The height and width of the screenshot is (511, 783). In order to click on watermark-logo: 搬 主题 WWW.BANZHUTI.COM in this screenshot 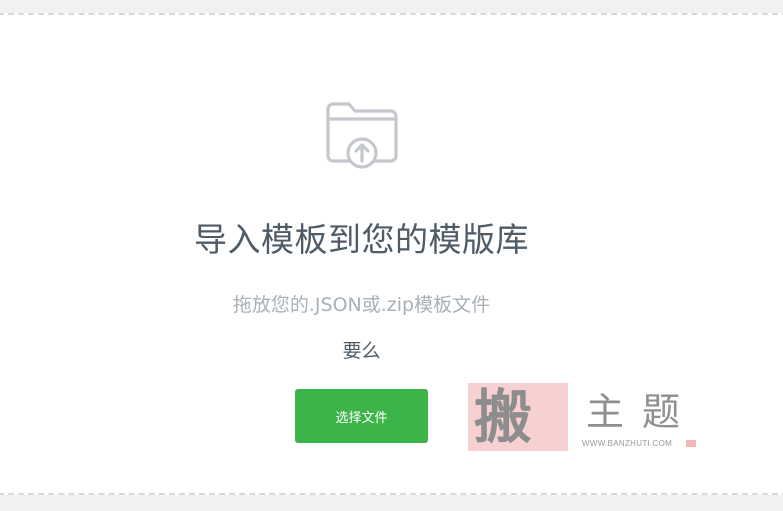, I will do `click(584, 418)`.